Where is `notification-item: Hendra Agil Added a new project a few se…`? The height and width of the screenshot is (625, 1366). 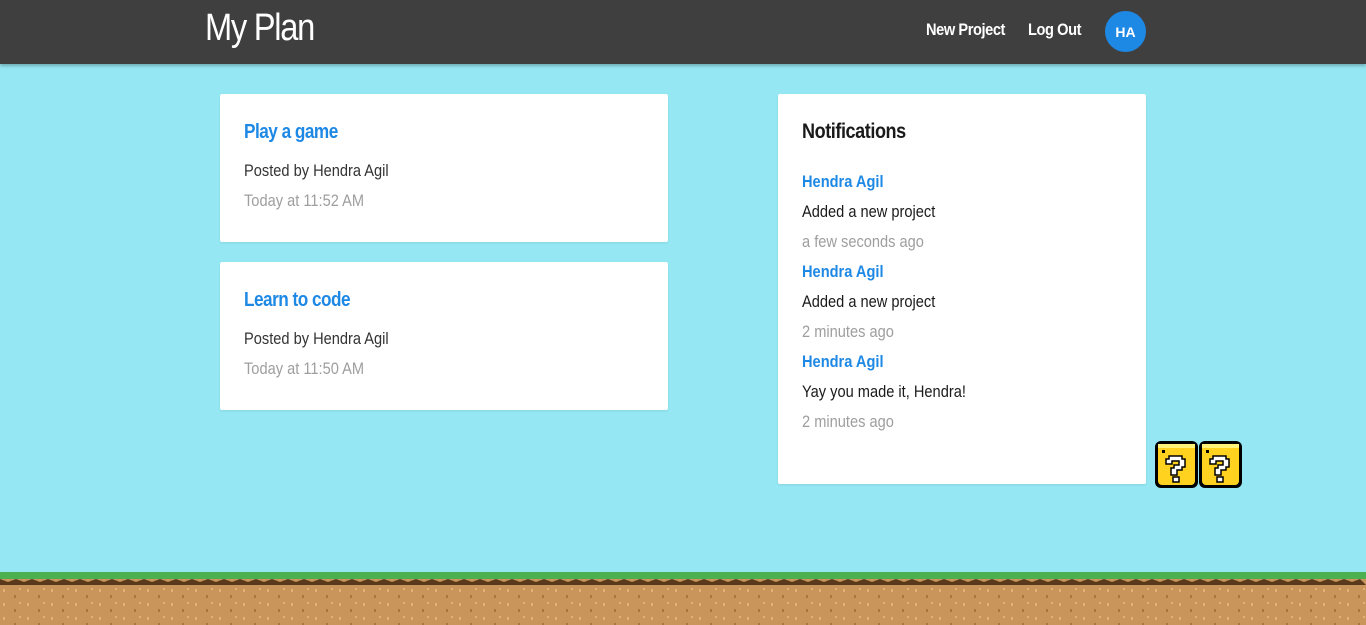
notification-item: Hendra Agil Added a new project a few se… is located at coordinates (967, 217).